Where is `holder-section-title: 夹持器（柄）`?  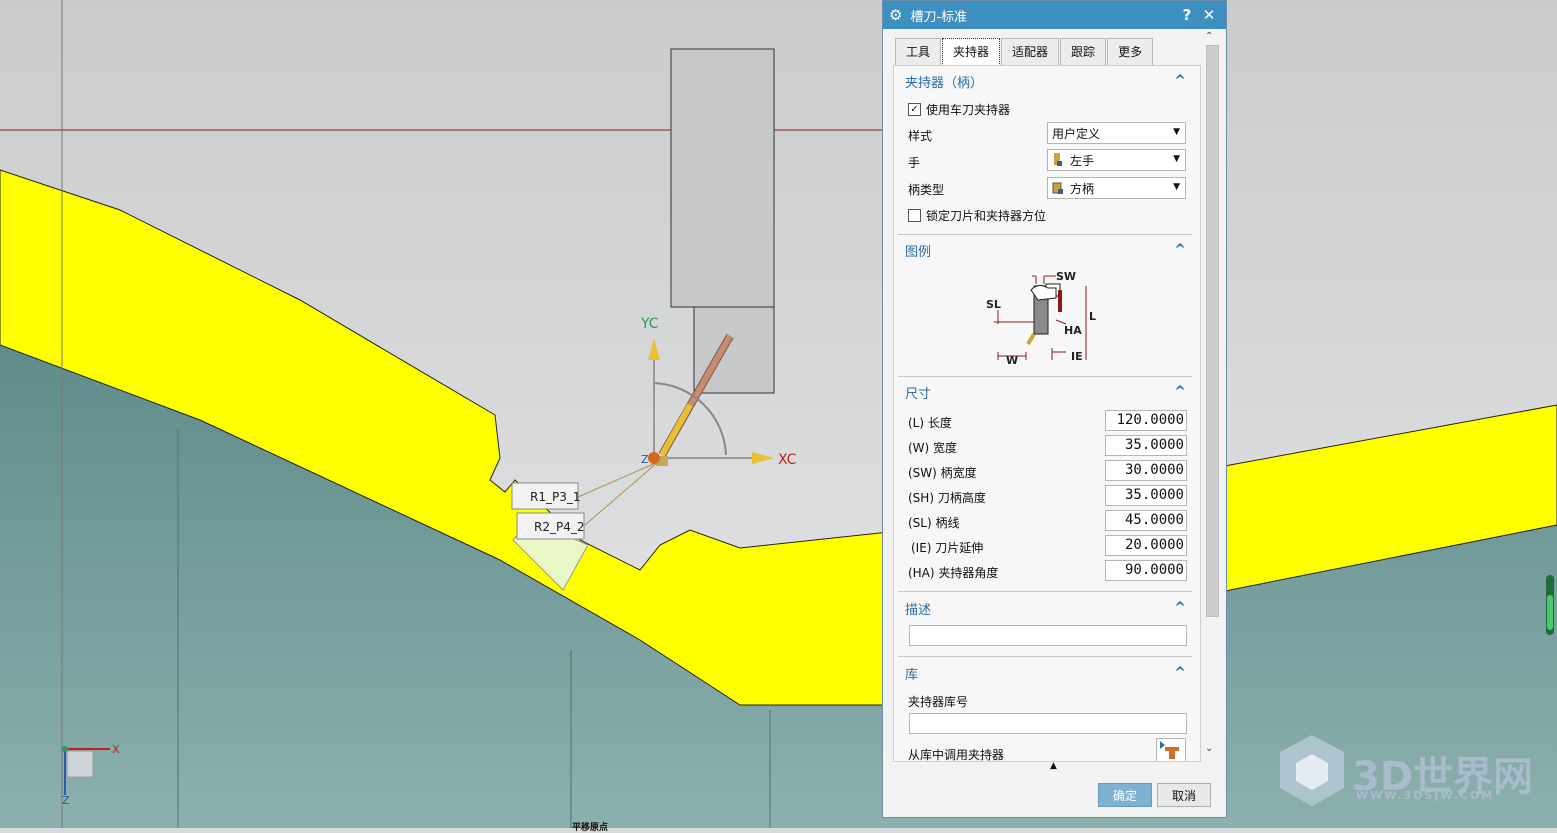 holder-section-title: 夹持器（柄） is located at coordinates (944, 83).